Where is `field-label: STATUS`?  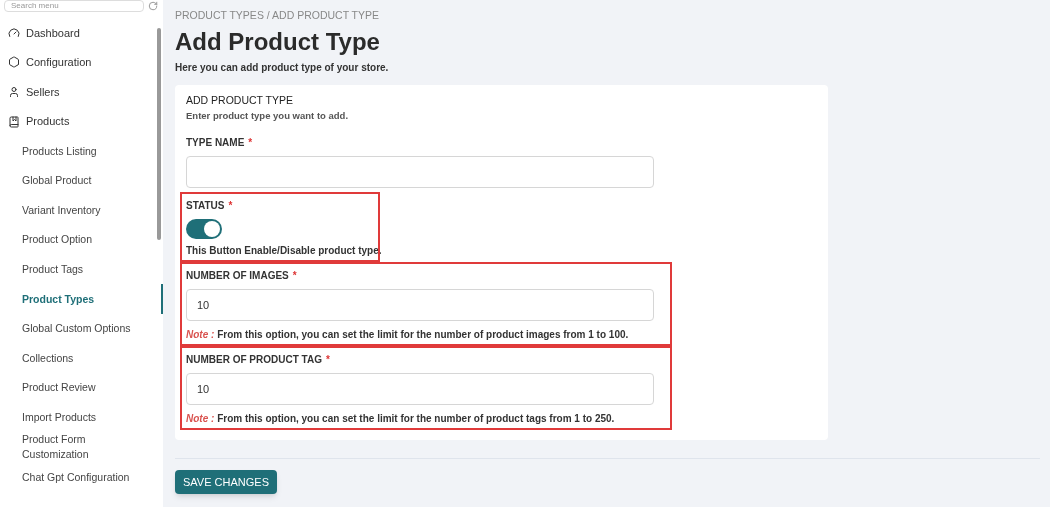 field-label: STATUS is located at coordinates (205, 205).